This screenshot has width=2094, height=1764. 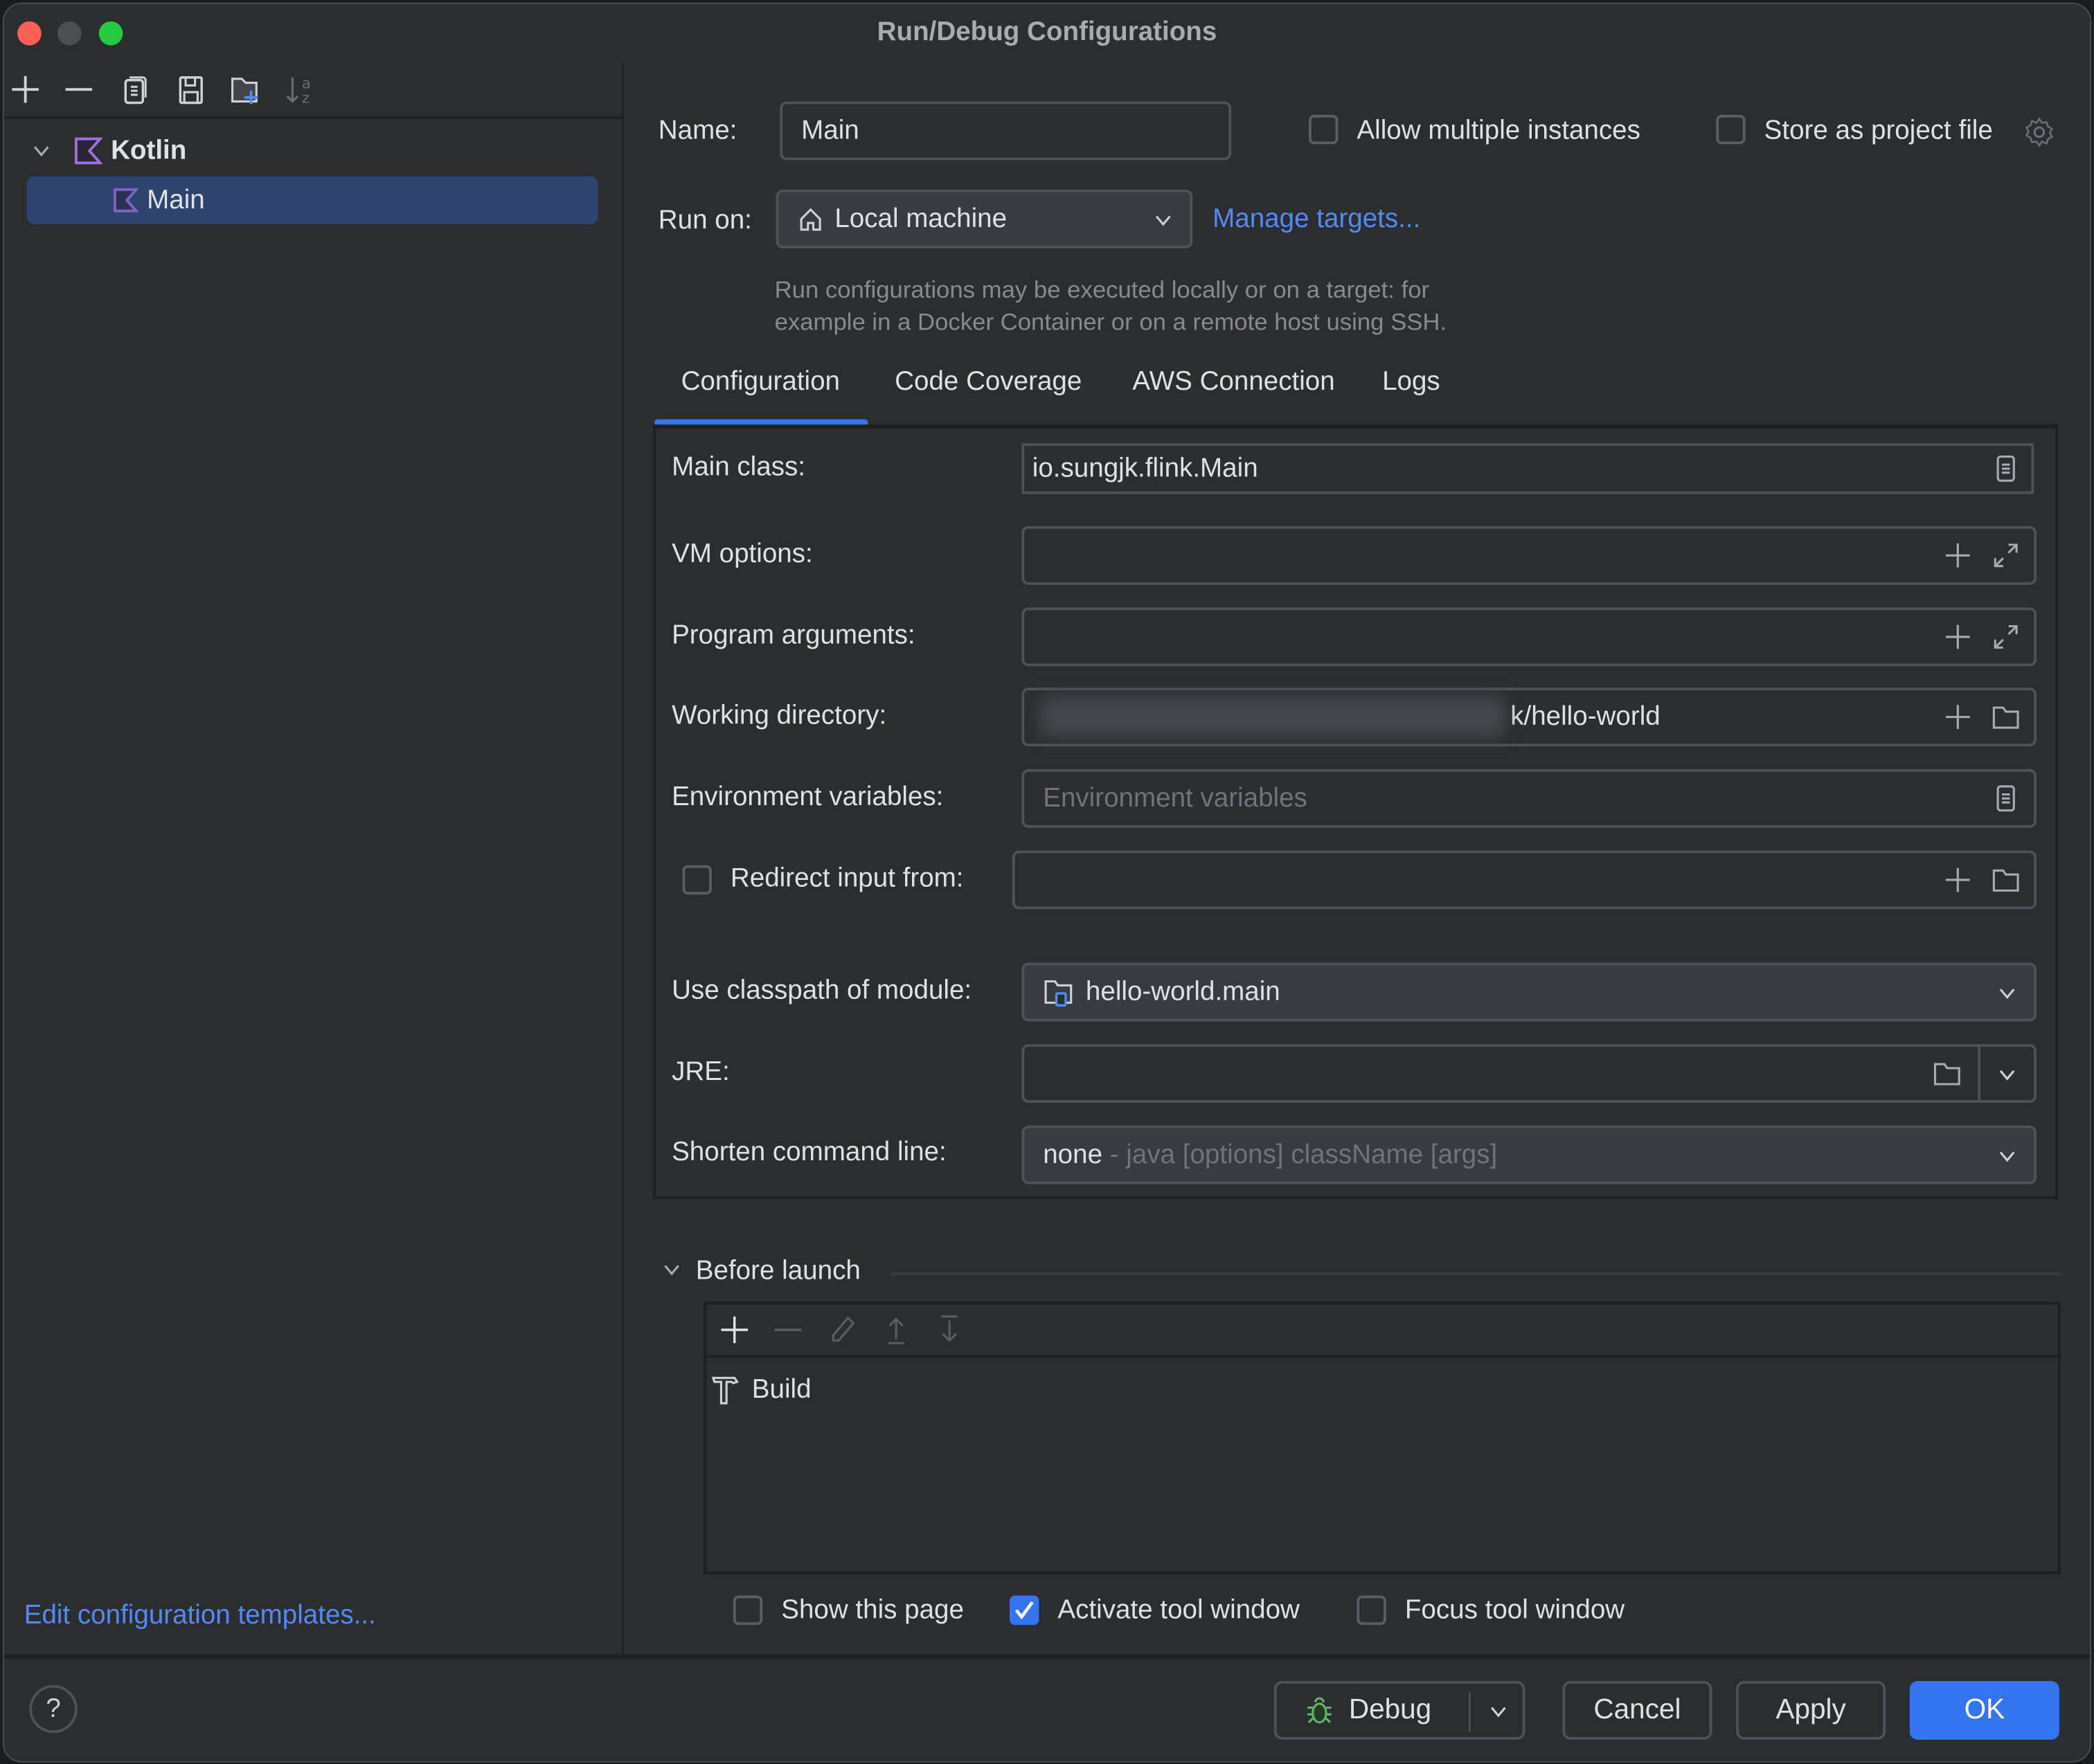 What do you see at coordinates (1476, 1273) in the screenshot?
I see `before-launch-separator` at bounding box center [1476, 1273].